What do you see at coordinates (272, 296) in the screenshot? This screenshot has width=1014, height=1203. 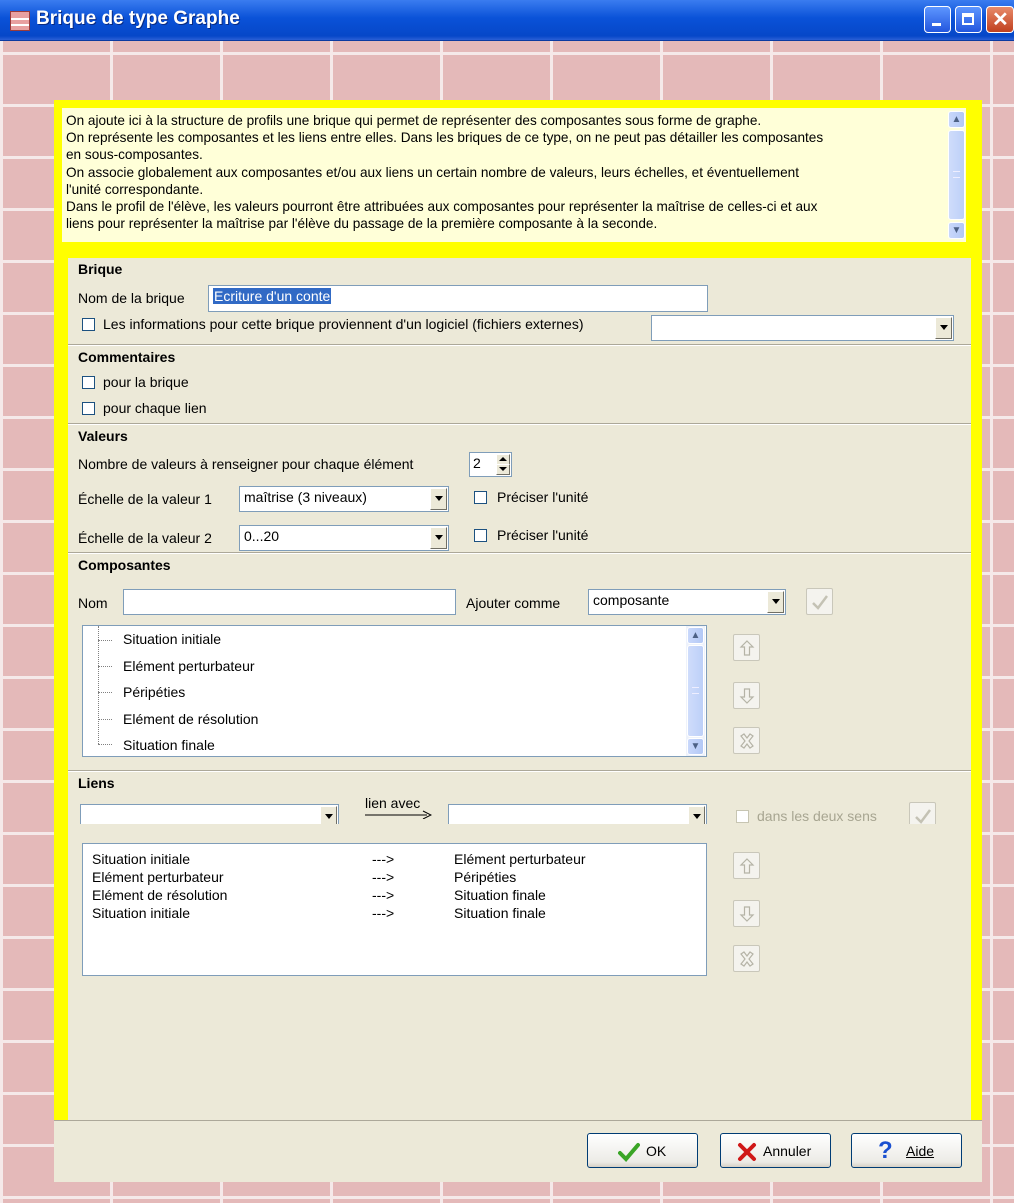 I see `brique-name-value: Ecriture d'un conte` at bounding box center [272, 296].